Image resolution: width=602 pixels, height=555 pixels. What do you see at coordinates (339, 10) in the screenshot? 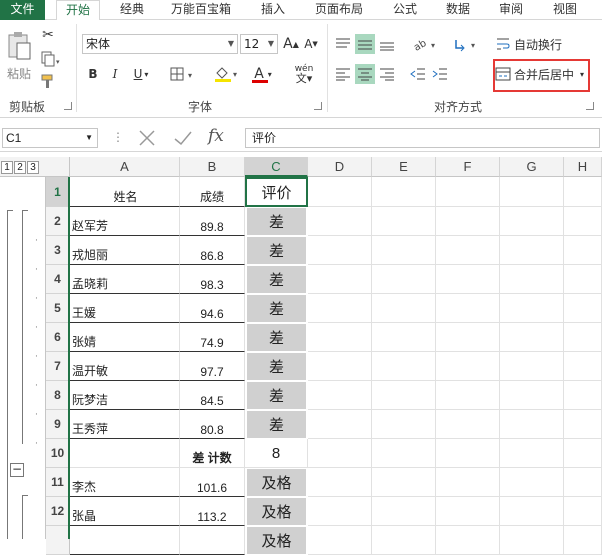
I see `tab-page-layout: 页面布局` at bounding box center [339, 10].